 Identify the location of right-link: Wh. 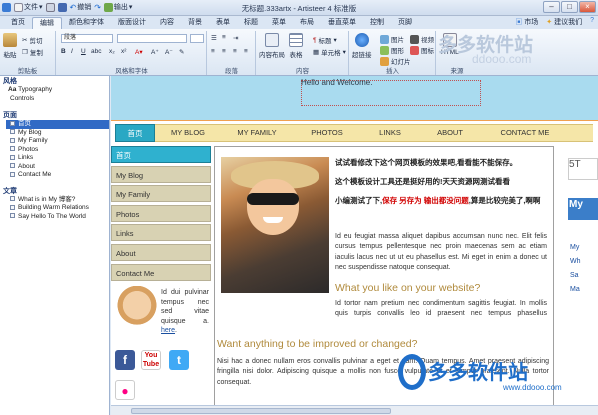
(575, 265).